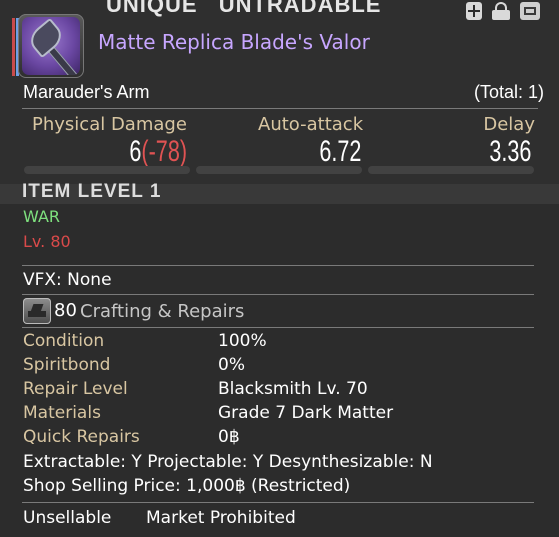  Describe the element at coordinates (152, 8) in the screenshot. I see `flag-unique: UNIQUE` at that location.